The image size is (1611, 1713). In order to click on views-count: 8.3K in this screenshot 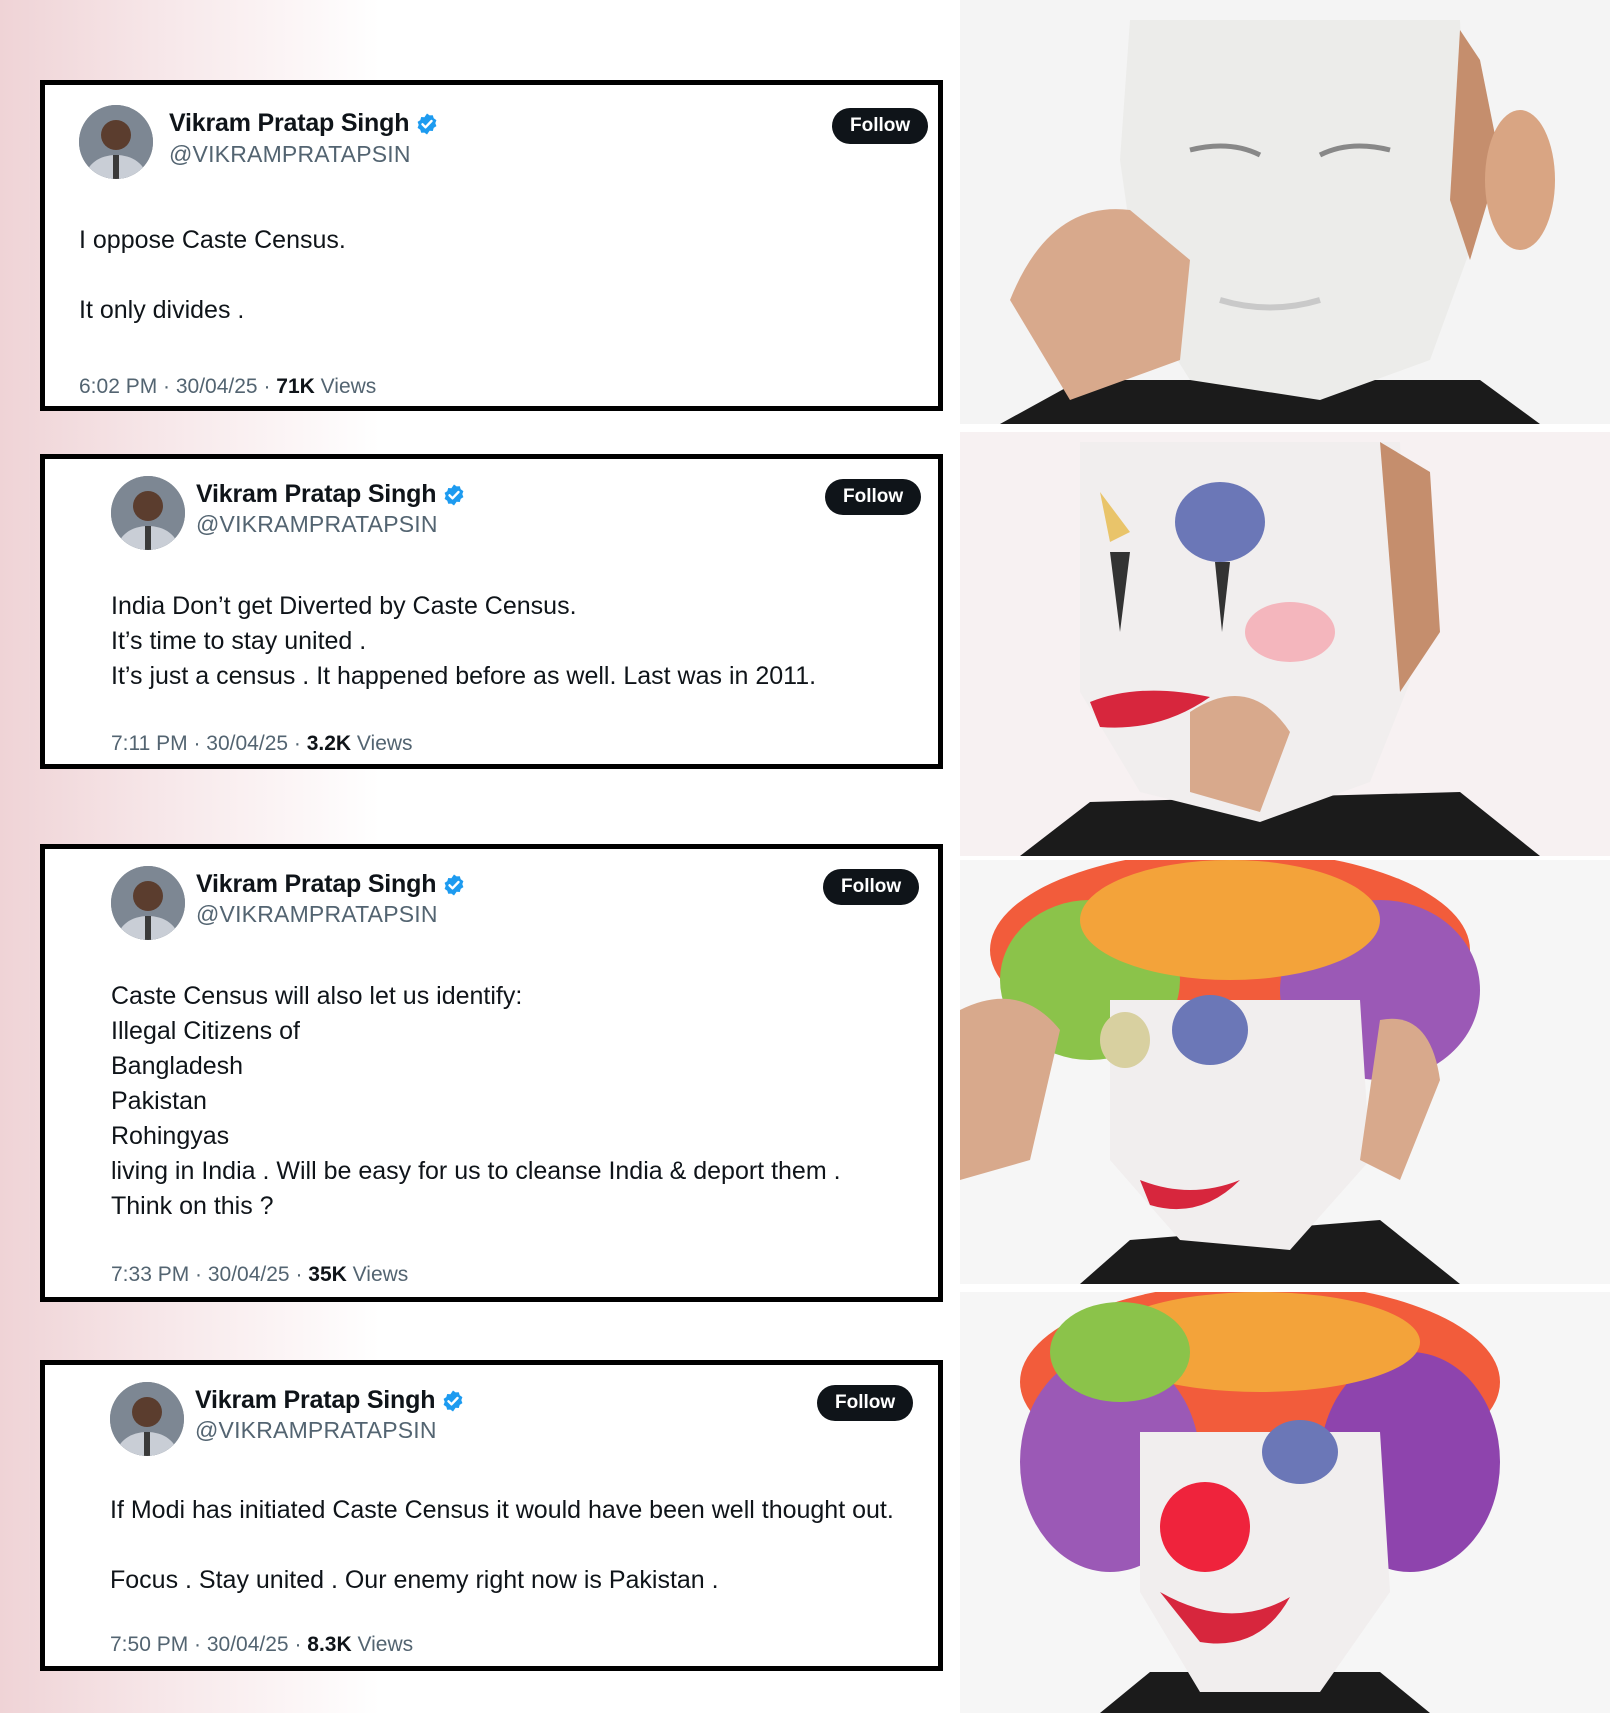, I will do `click(329, 1644)`.